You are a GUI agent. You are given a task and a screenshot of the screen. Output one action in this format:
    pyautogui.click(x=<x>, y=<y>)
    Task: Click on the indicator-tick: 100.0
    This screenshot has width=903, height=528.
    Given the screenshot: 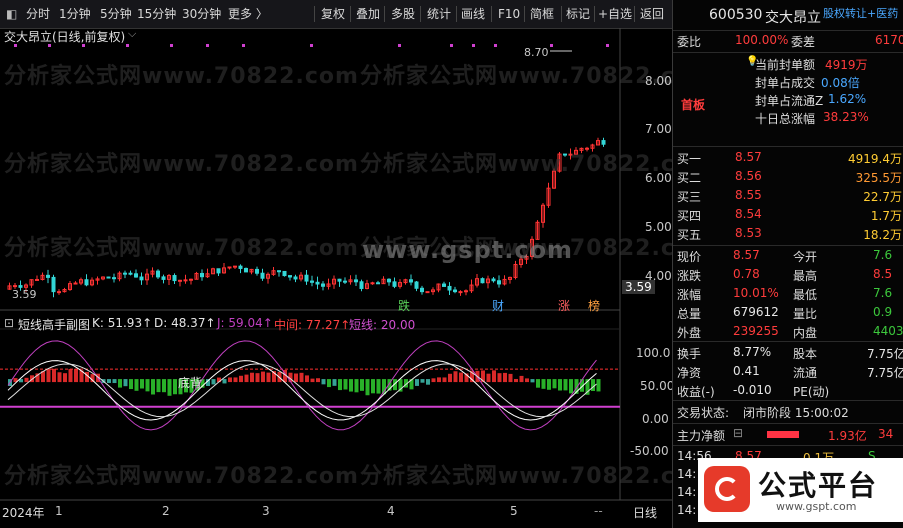 What is the action you would take?
    pyautogui.click(x=653, y=353)
    